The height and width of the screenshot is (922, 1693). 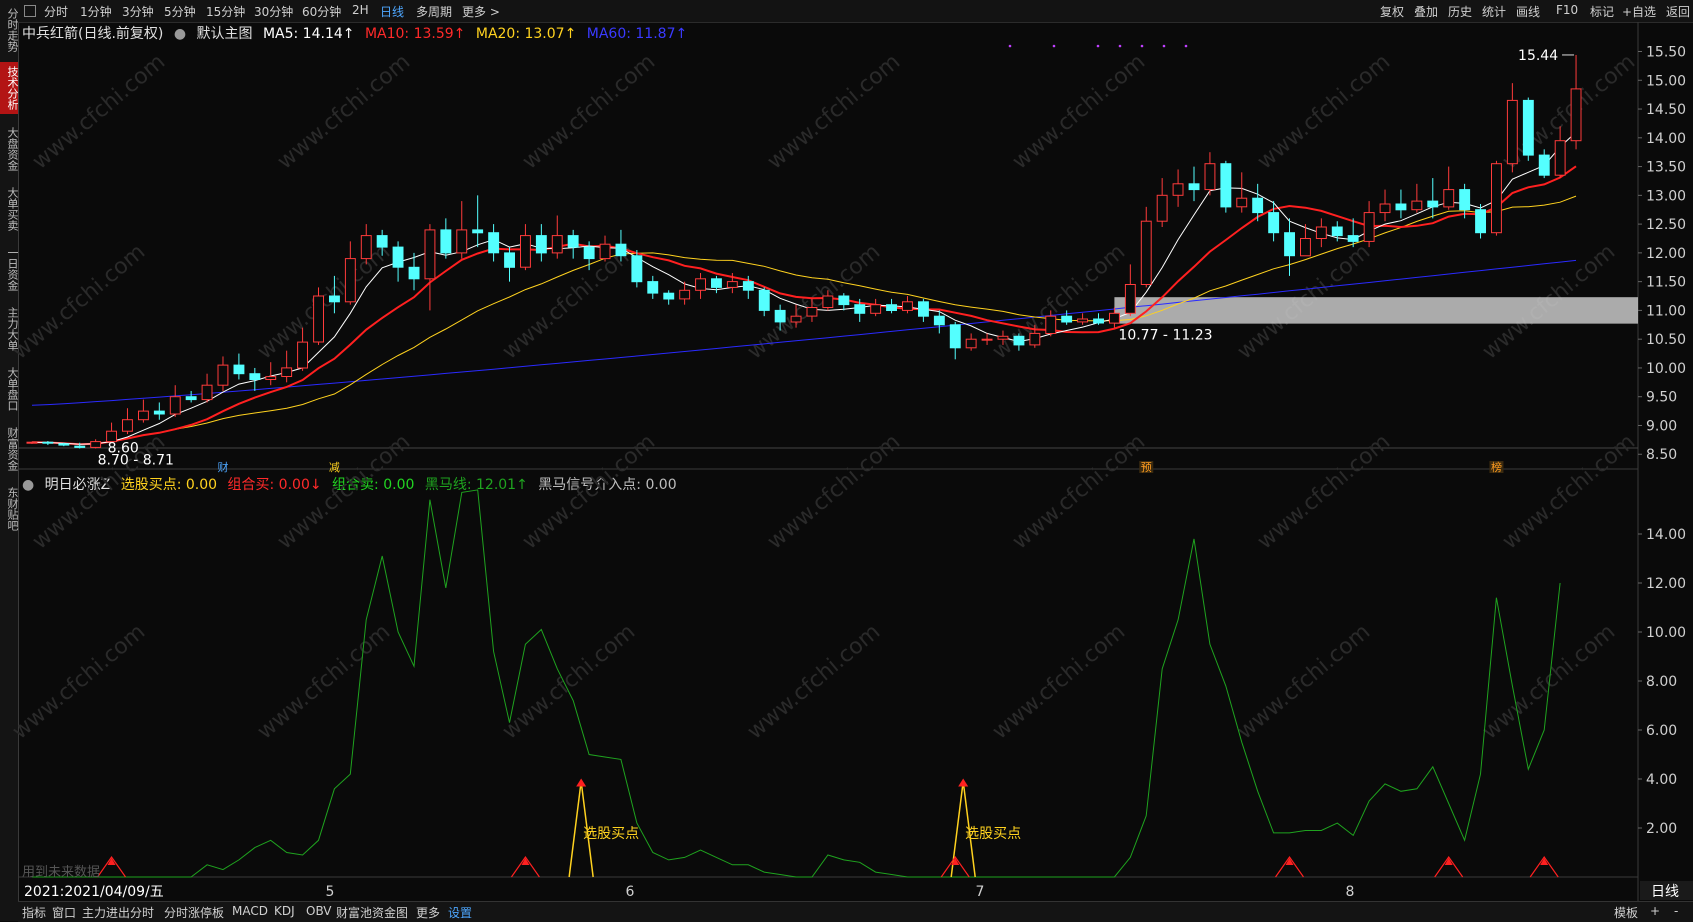 What do you see at coordinates (34, 912) in the screenshot?
I see `tab-indicator: 指标` at bounding box center [34, 912].